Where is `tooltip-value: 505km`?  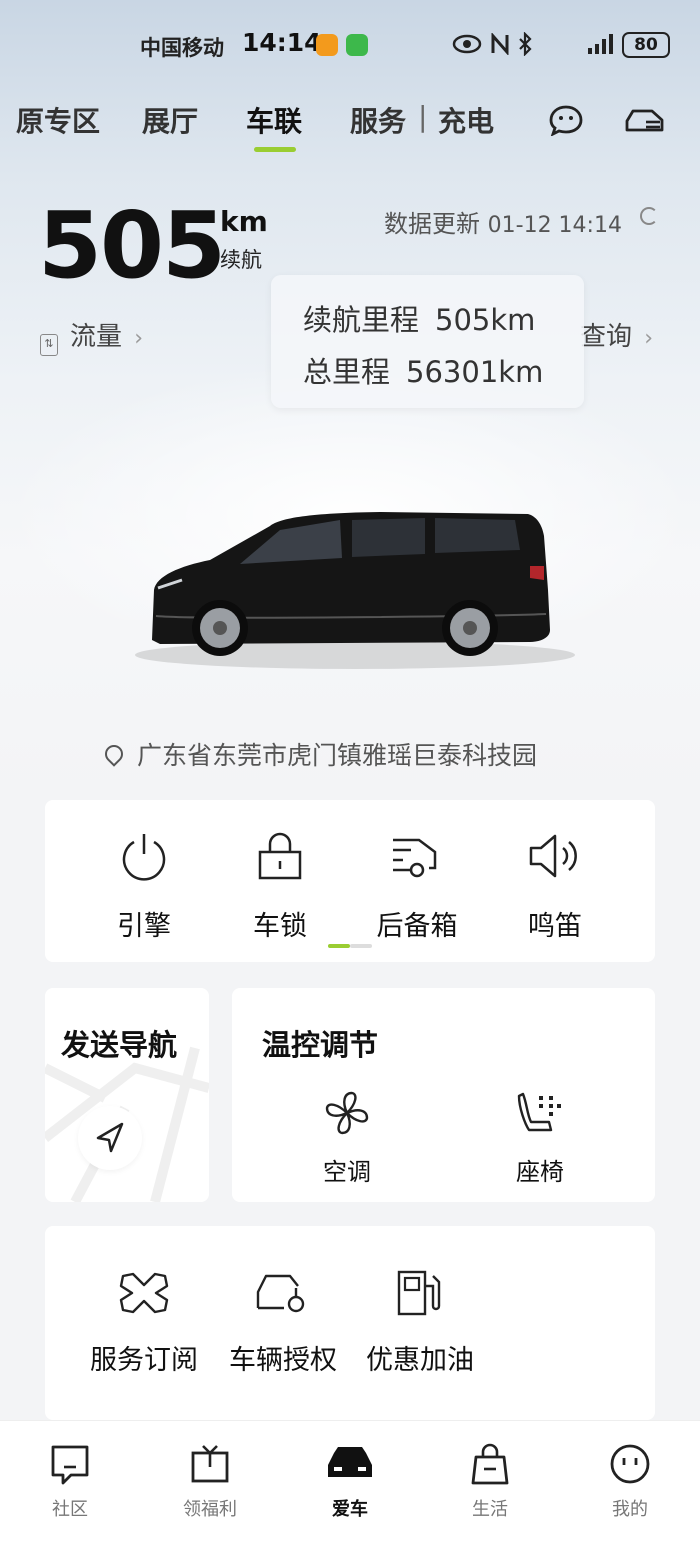 tooltip-value: 505km is located at coordinates (485, 320).